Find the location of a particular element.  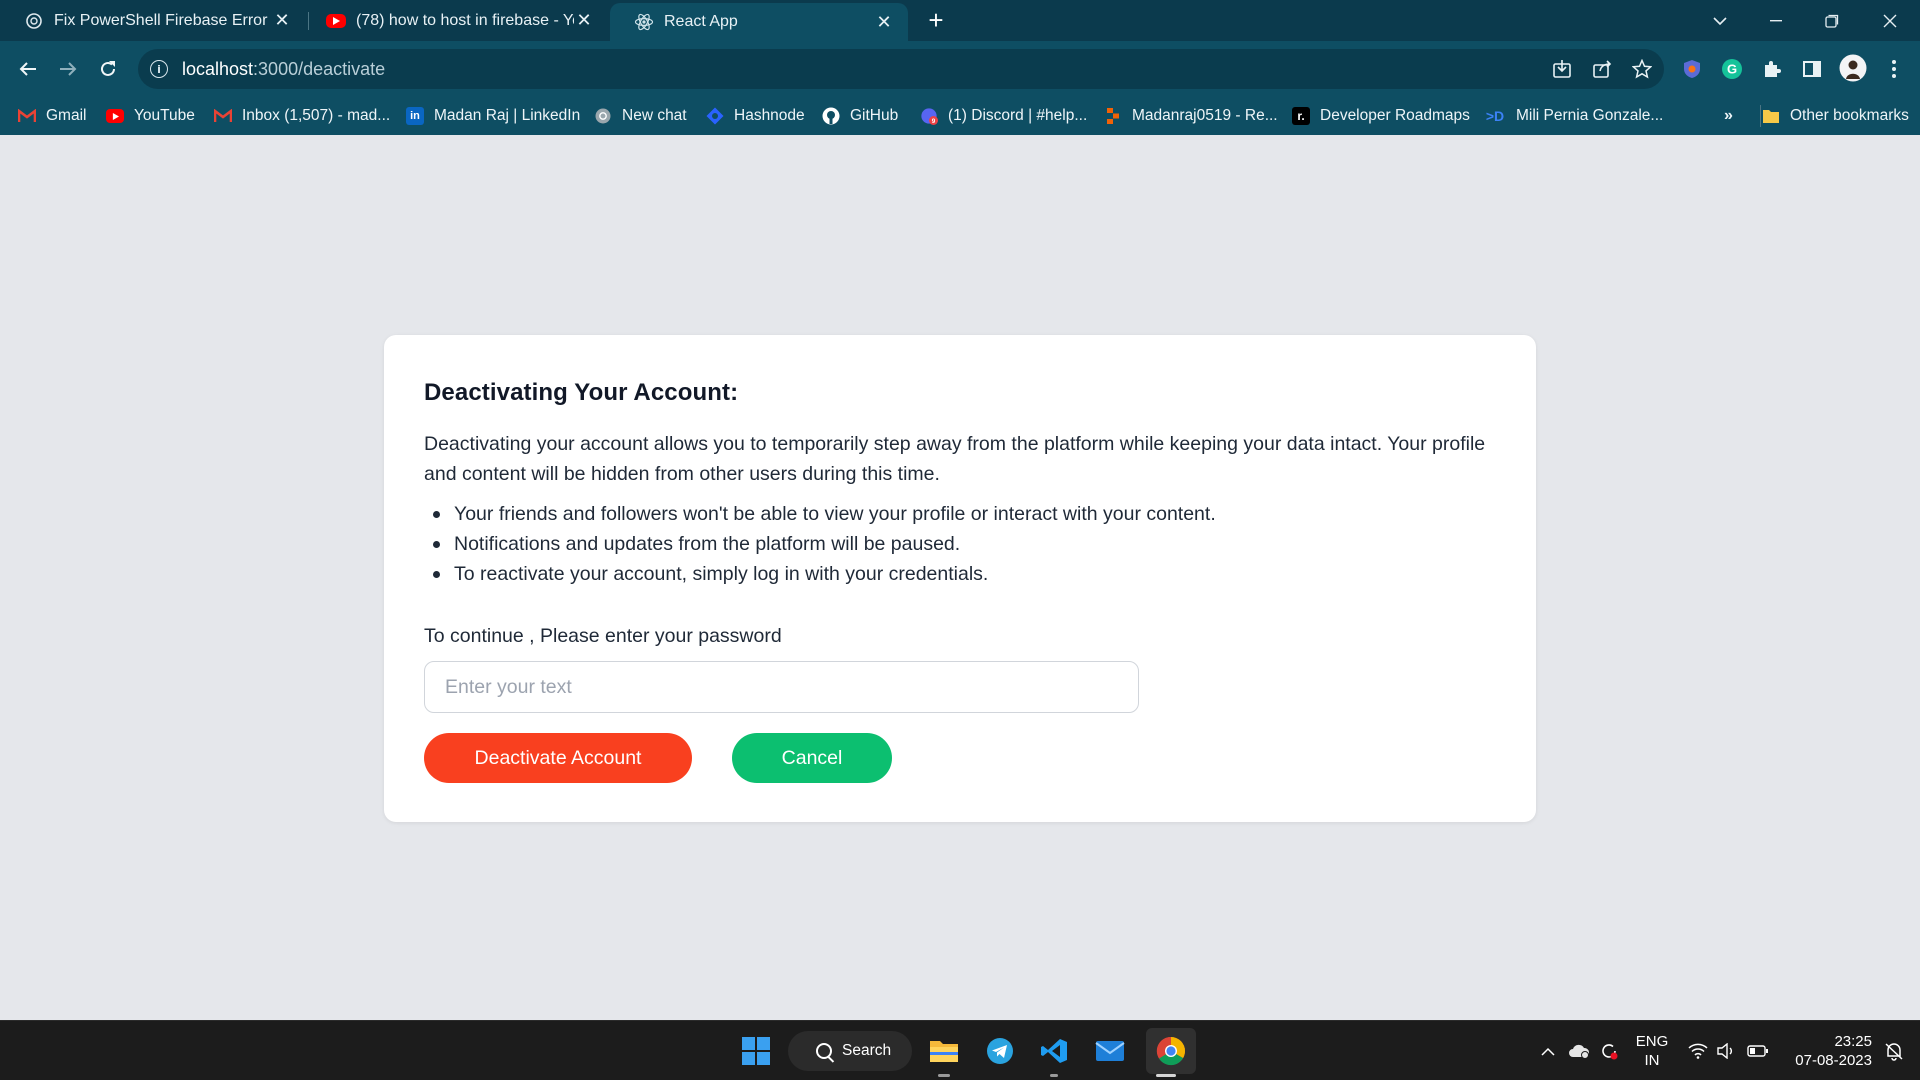

clock: 23:25 07-08-2023 is located at coordinates (1826, 1050).